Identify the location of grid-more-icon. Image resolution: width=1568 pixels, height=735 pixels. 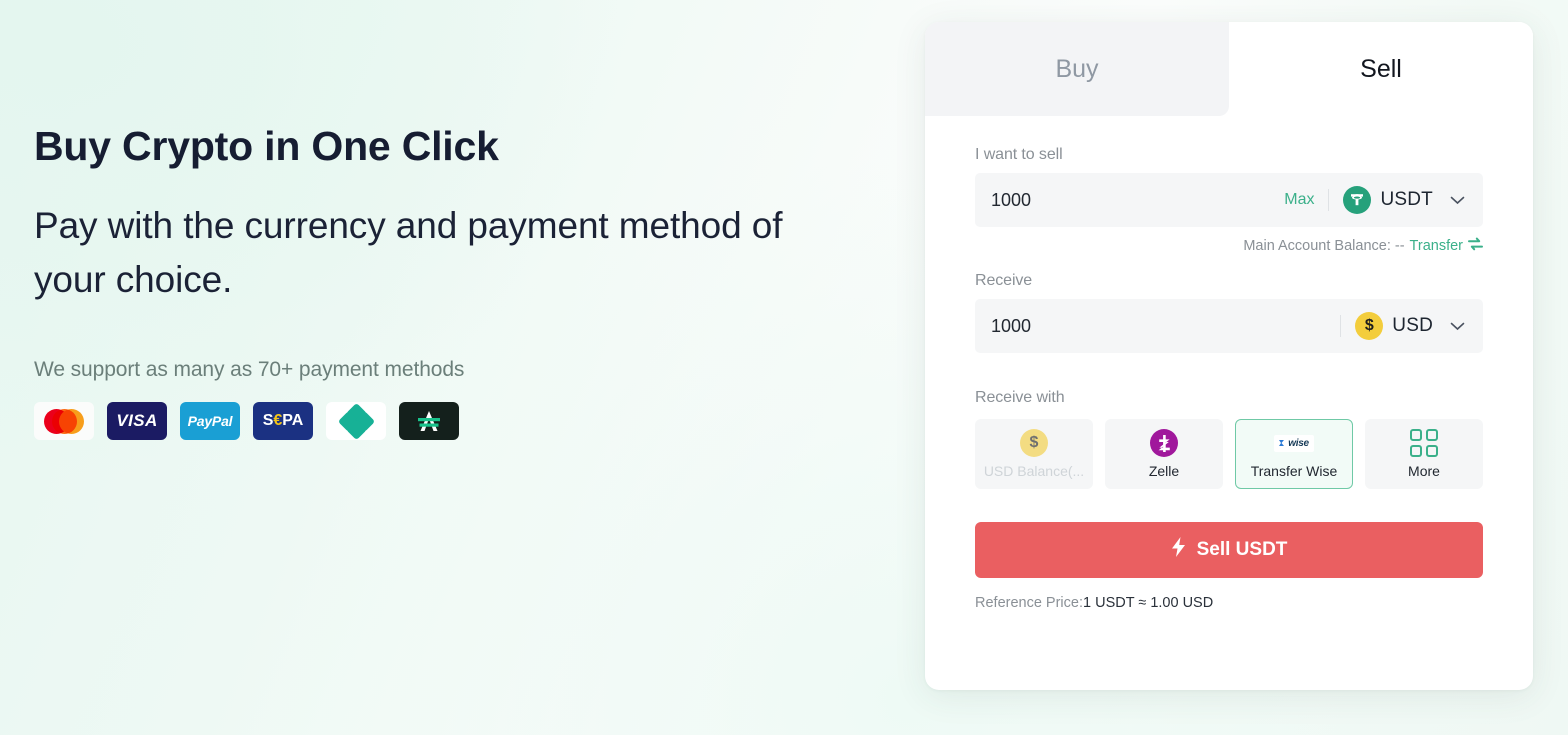
(1424, 443).